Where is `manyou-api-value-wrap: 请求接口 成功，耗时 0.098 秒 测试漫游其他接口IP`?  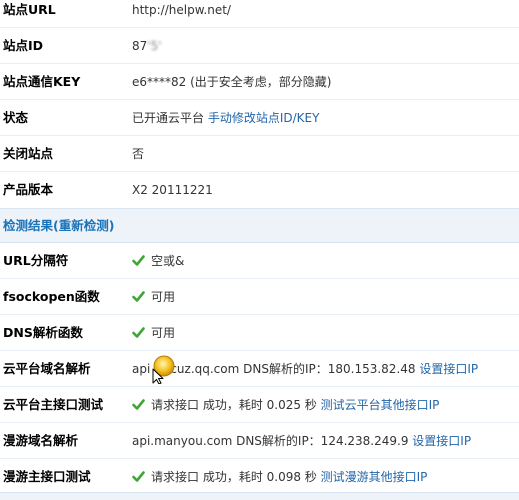
manyou-api-value-wrap: 请求接口 成功，耗时 0.098 秒 测试漫游其他接口IP is located at coordinates (279, 477).